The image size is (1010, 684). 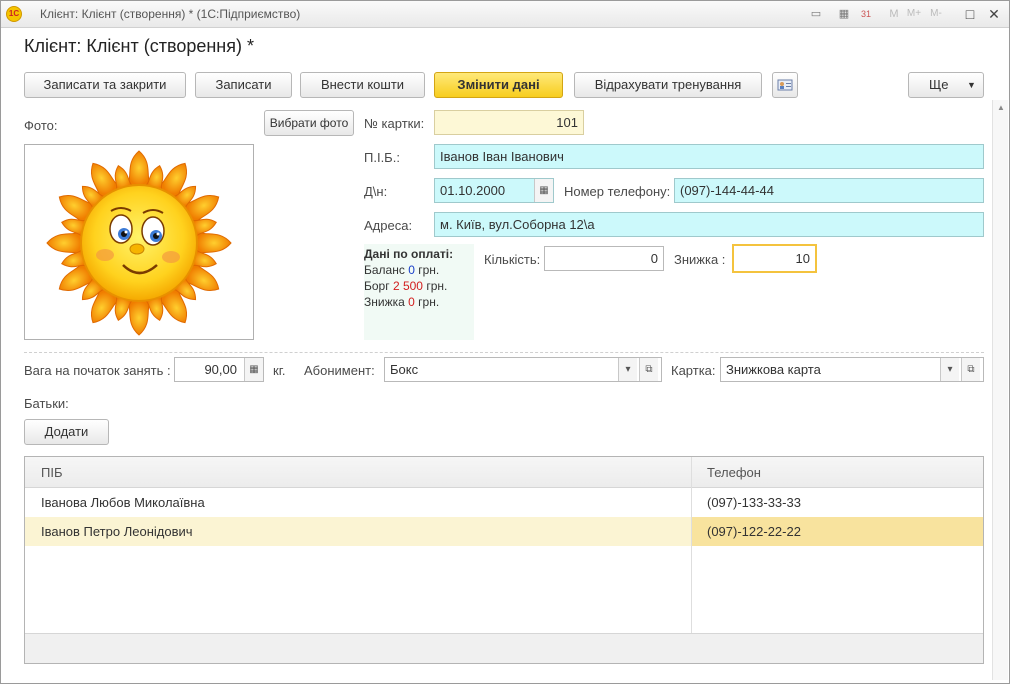 I want to click on subscription-label: Абонимент:, so click(x=339, y=370).